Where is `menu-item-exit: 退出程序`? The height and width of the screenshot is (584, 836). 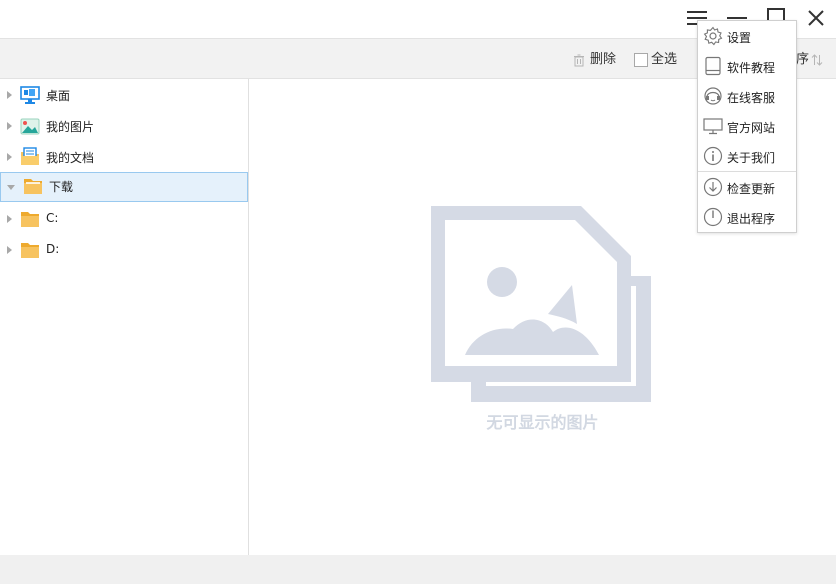 menu-item-exit: 退出程序 is located at coordinates (747, 217).